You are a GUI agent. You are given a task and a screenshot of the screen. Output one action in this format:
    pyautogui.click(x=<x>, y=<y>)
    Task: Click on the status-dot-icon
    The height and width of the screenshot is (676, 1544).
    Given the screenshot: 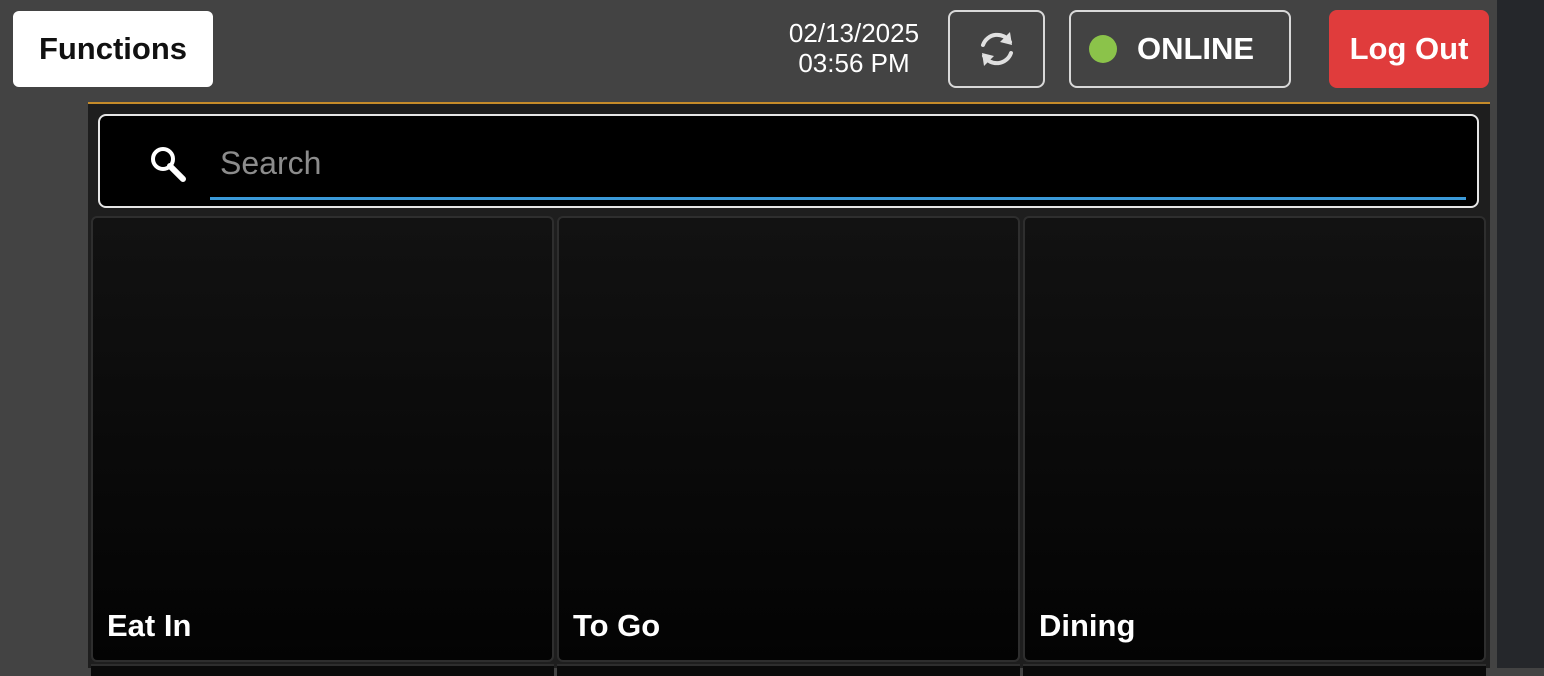 What is the action you would take?
    pyautogui.click(x=1103, y=49)
    